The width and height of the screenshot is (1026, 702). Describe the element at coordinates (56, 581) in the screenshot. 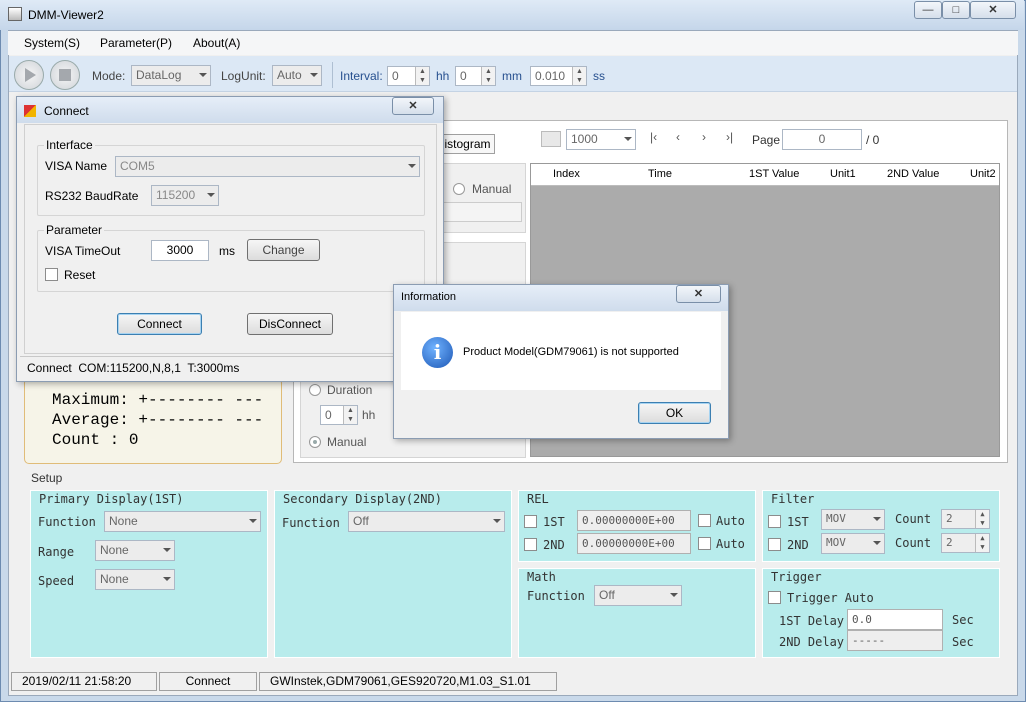

I see `speed-label: Speed` at that location.